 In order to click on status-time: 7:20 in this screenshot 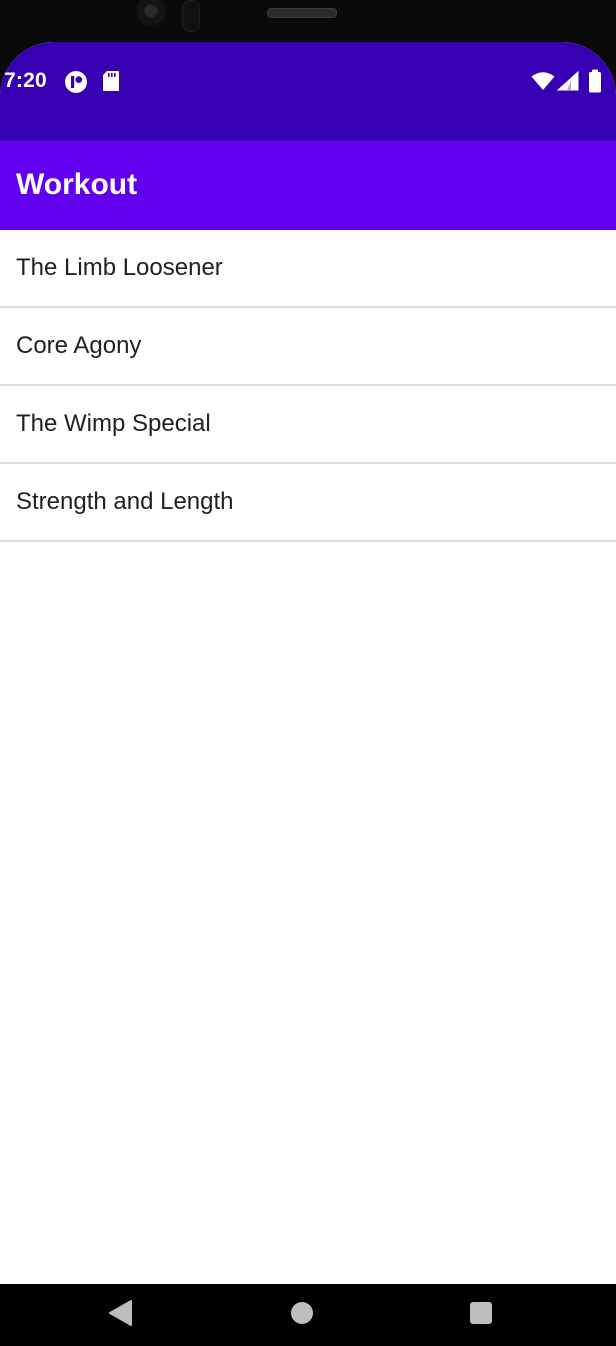, I will do `click(25, 80)`.